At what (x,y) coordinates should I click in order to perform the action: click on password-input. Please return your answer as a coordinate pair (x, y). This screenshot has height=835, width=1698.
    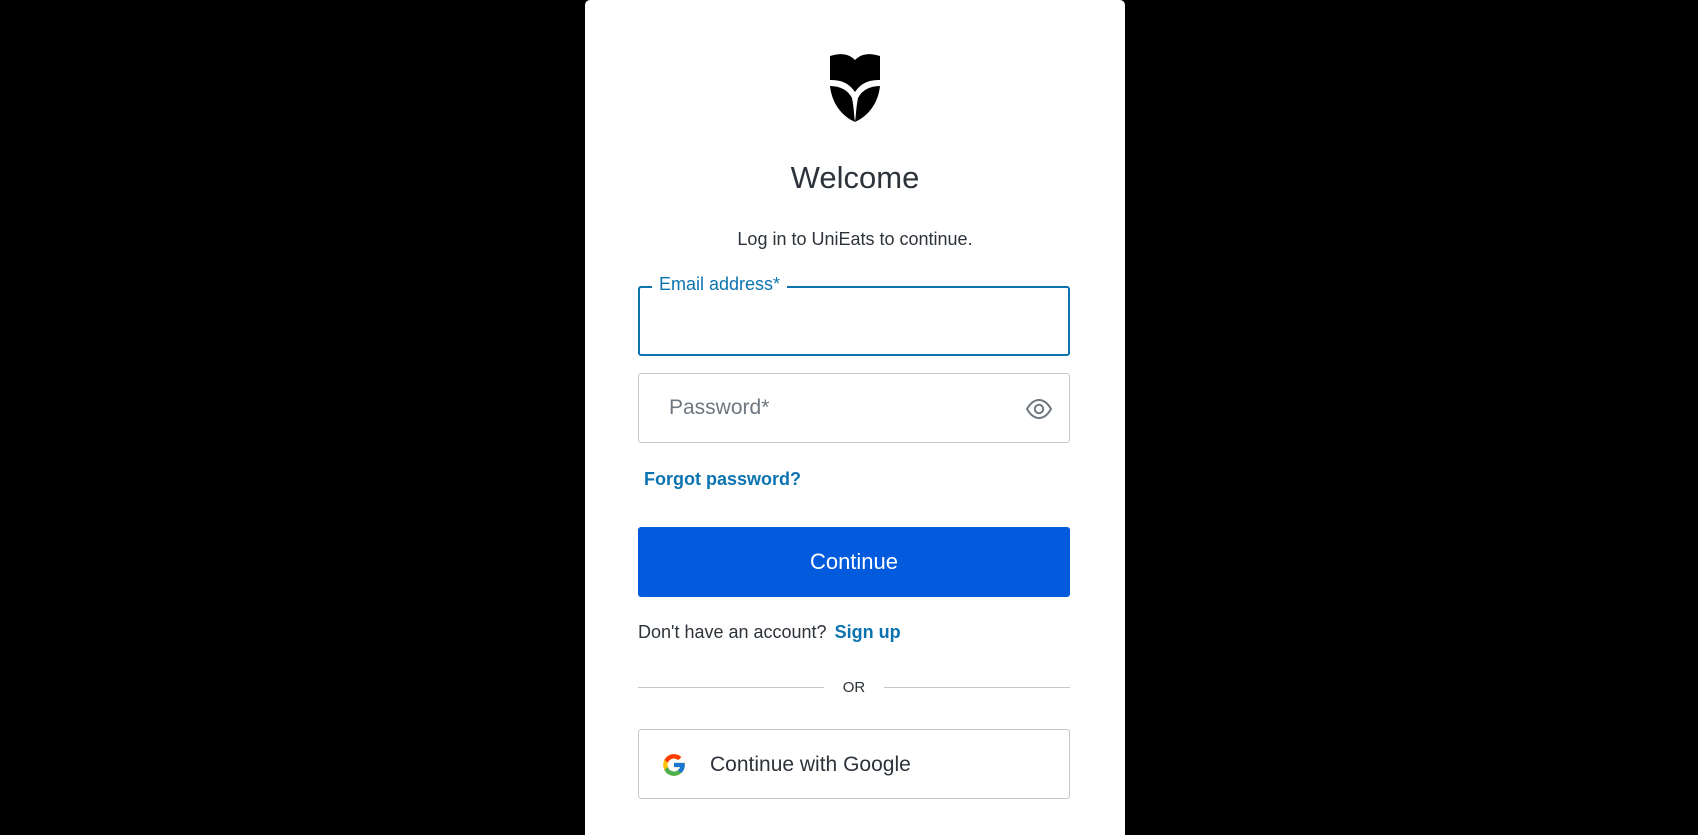
    Looking at the image, I should click on (854, 408).